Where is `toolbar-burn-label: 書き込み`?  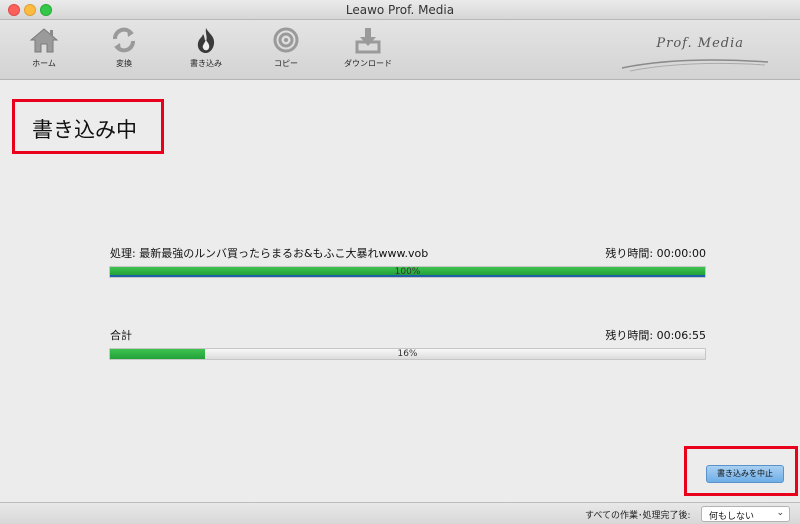 toolbar-burn-label: 書き込み is located at coordinates (206, 63).